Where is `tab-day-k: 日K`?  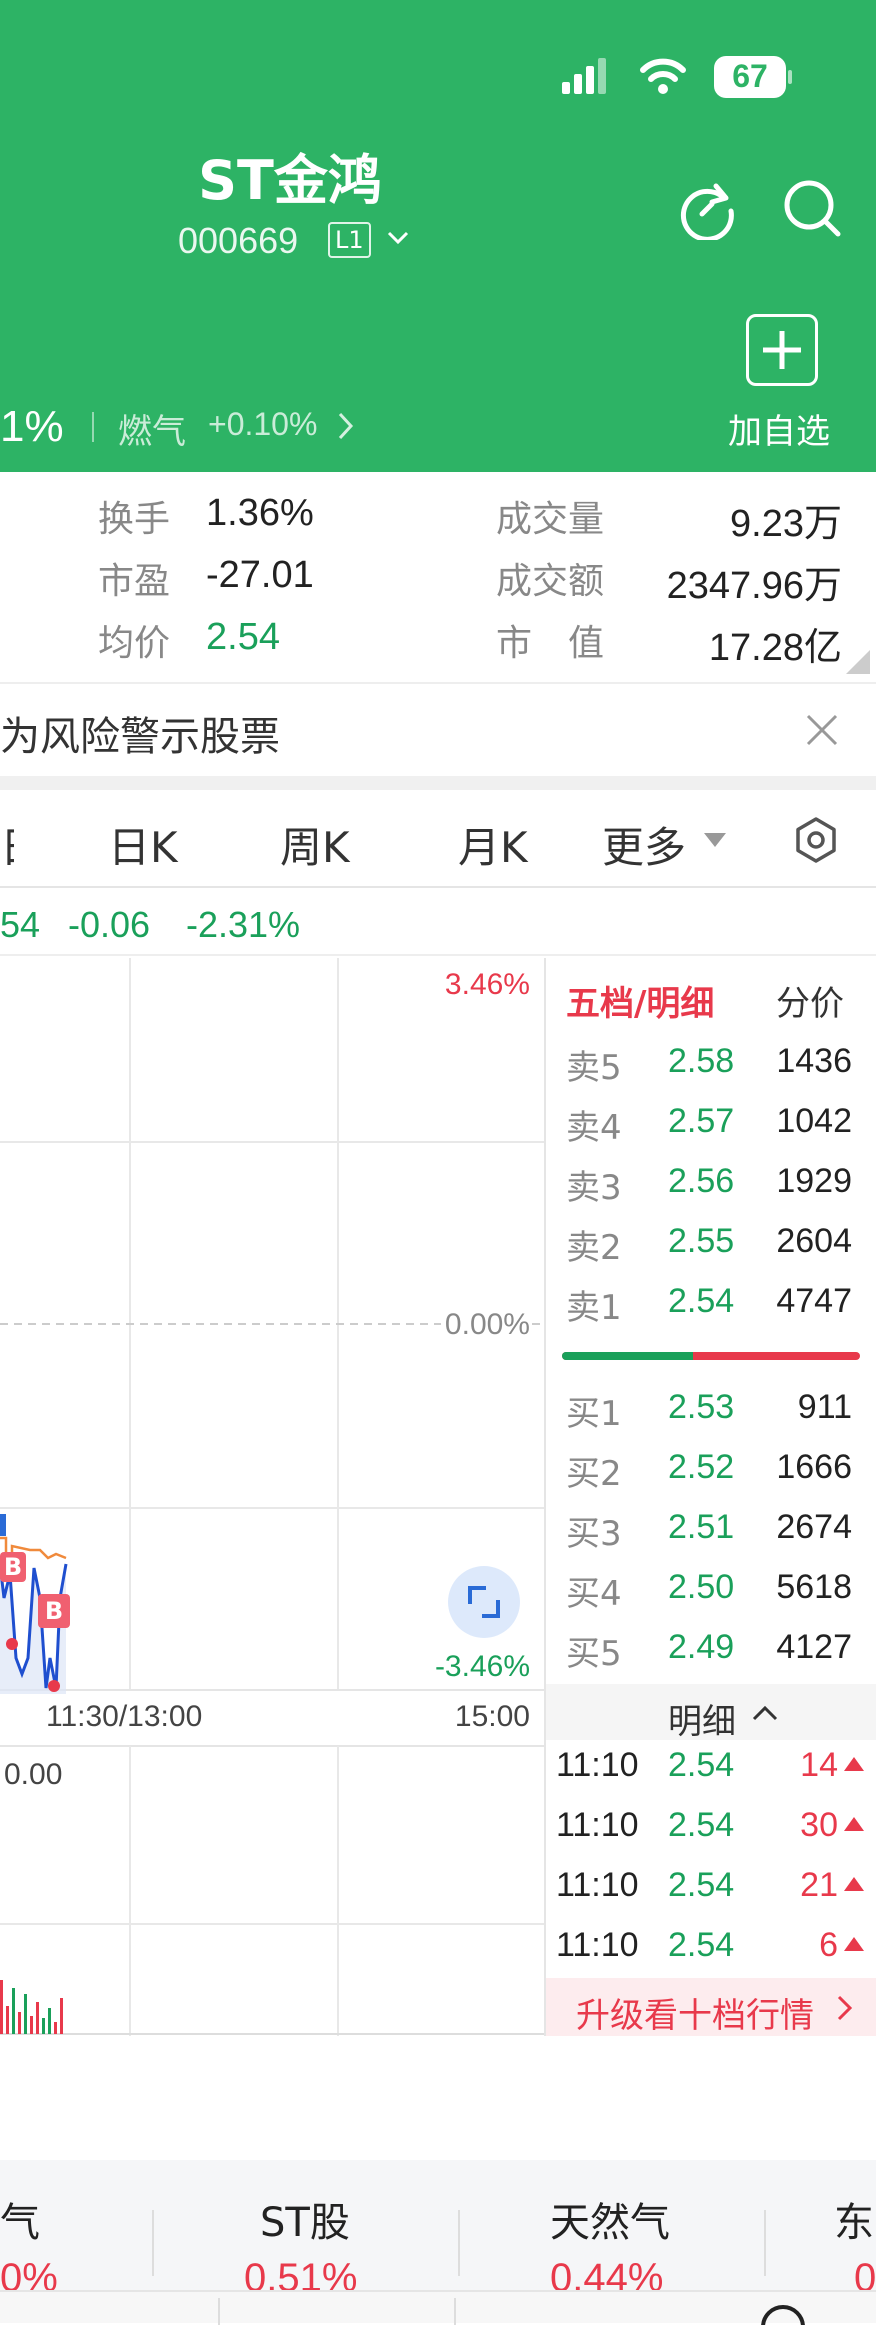
tab-day-k: 日K is located at coordinates (143, 844).